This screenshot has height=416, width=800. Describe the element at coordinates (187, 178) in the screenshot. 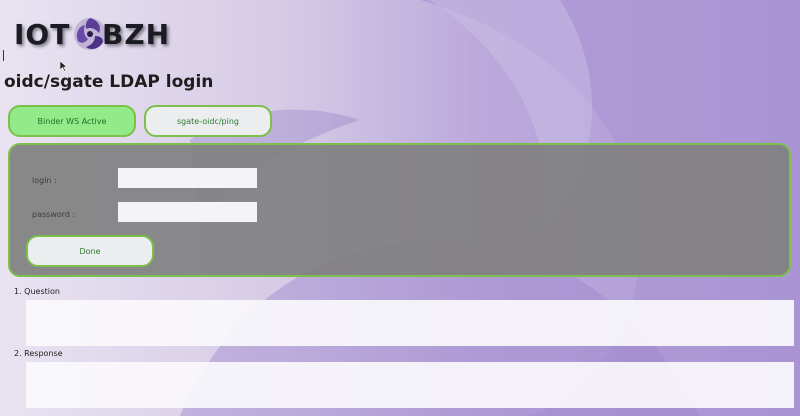

I see `login-input` at that location.